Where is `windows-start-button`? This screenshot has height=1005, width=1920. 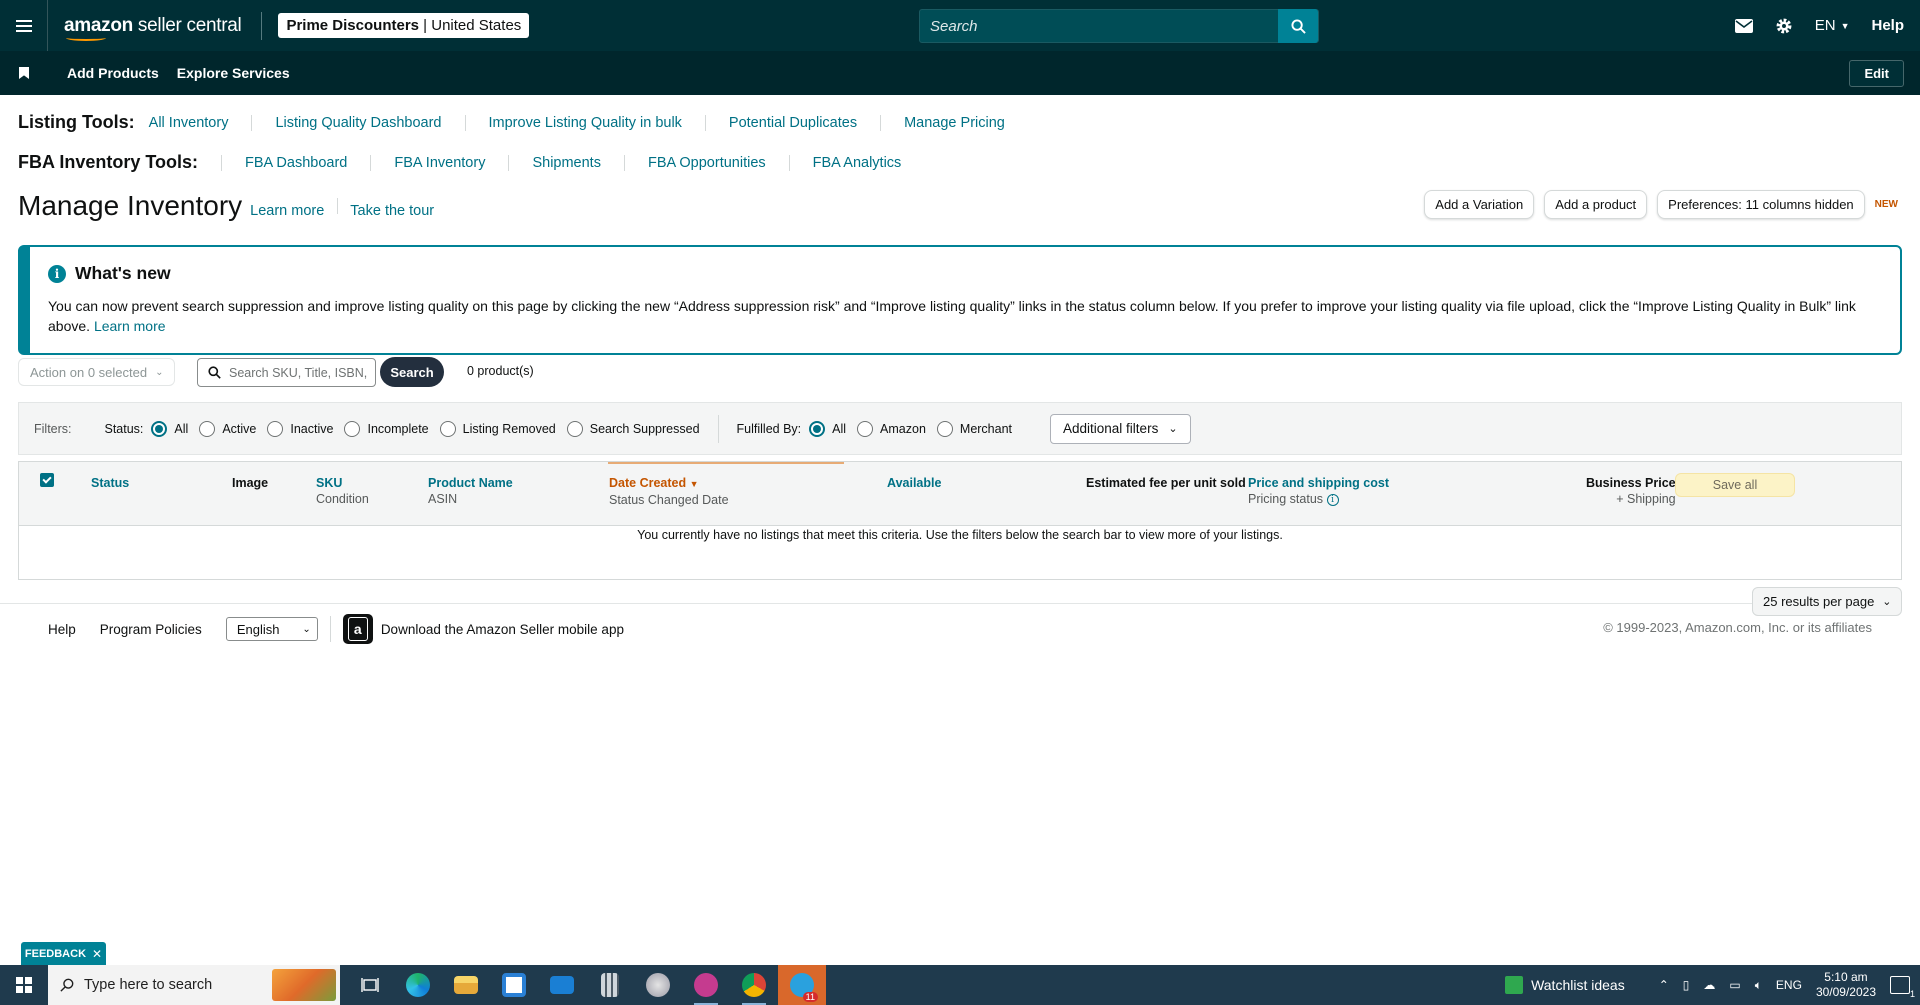
windows-start-button is located at coordinates (24, 985).